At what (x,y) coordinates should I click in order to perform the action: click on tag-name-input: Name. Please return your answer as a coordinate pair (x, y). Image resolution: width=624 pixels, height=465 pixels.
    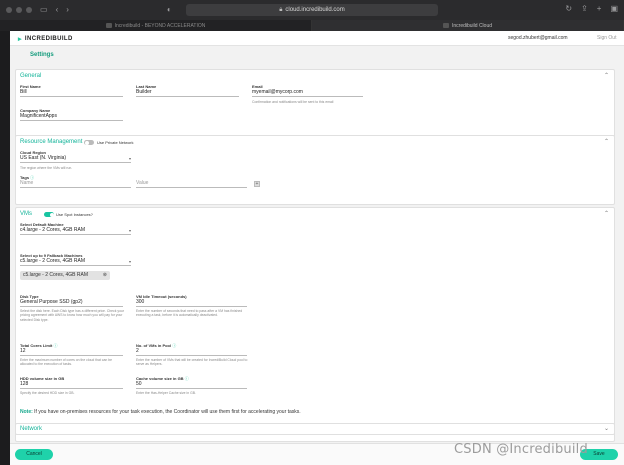
    Looking at the image, I should click on (75, 184).